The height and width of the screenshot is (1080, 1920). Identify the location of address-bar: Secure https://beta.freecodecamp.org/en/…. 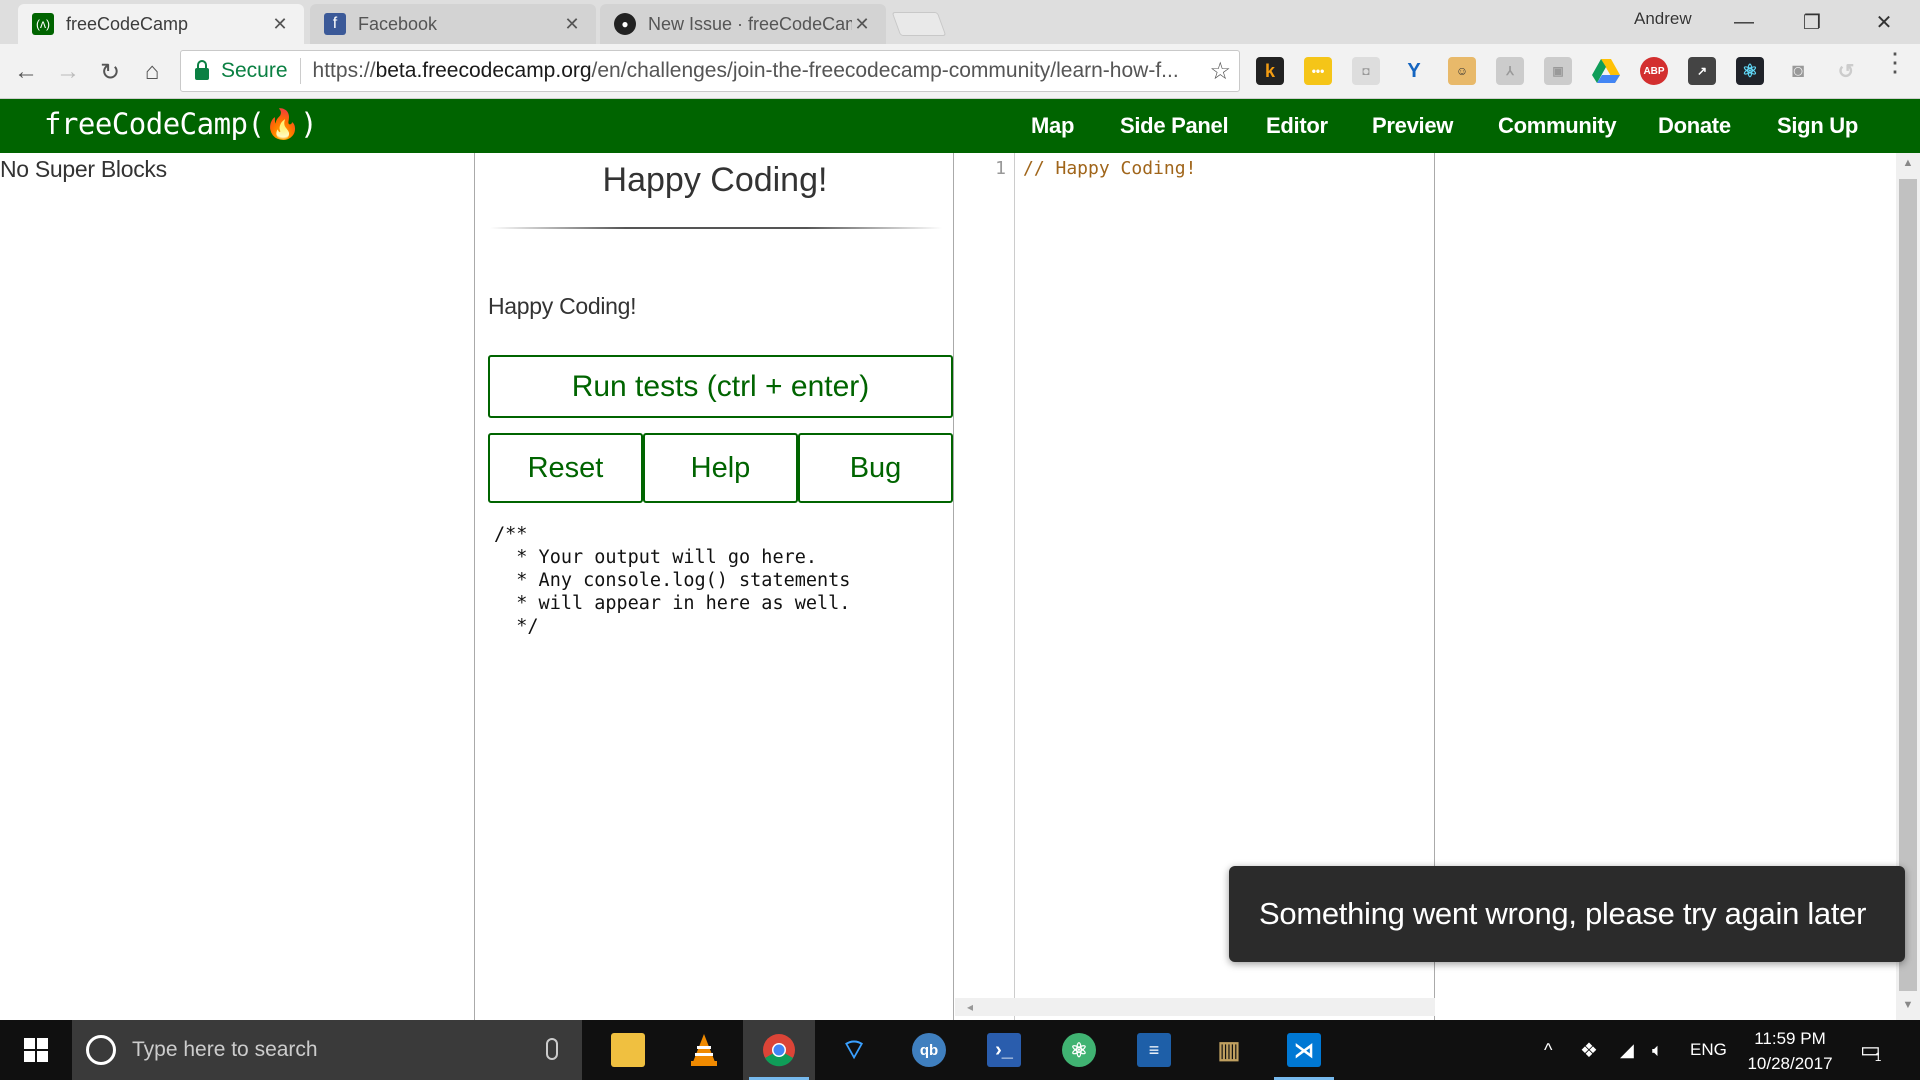
(710, 71).